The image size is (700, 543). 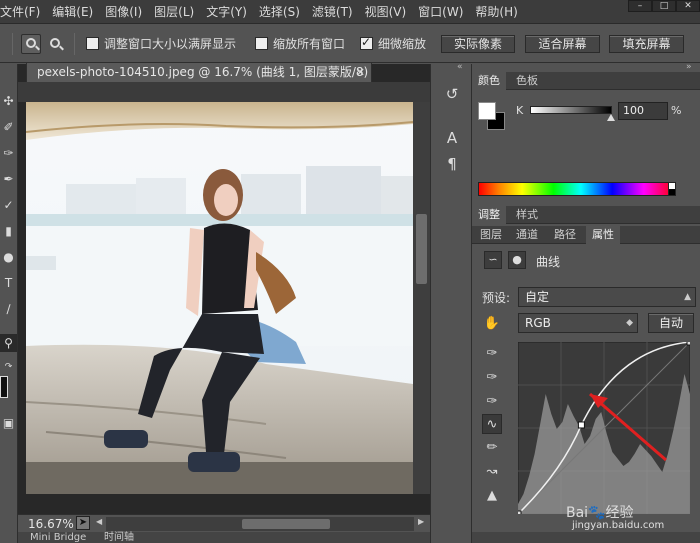 I want to click on brush-tool-icon: ✒, so click(x=8, y=179).